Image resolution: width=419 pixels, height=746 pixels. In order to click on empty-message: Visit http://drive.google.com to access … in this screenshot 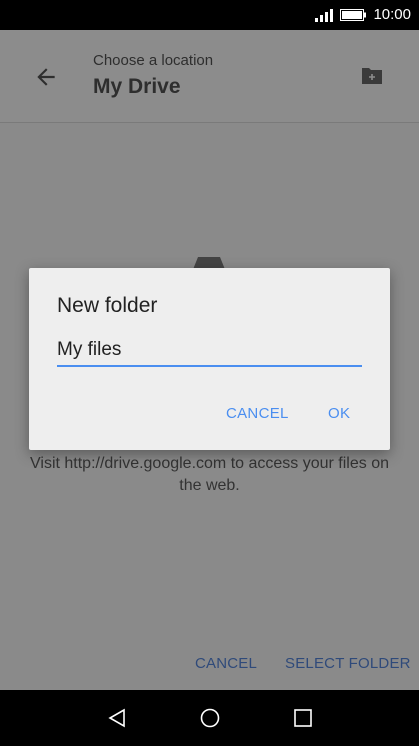, I will do `click(209, 474)`.